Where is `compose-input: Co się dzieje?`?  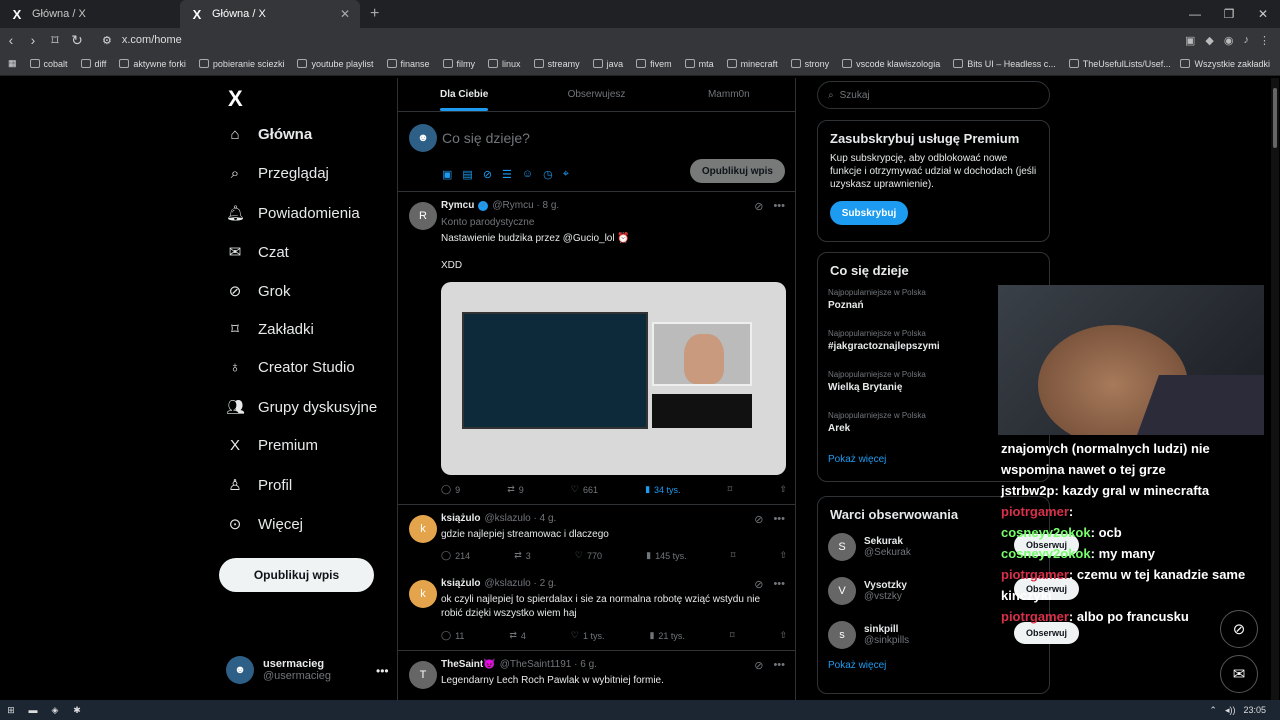
compose-input: Co się dzieje? is located at coordinates (486, 138).